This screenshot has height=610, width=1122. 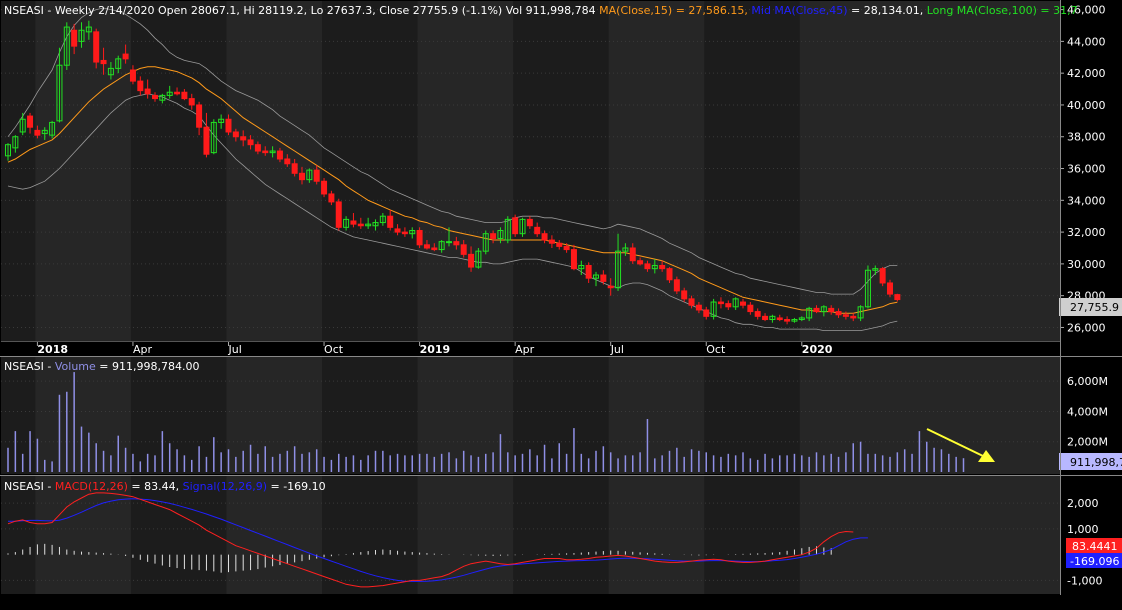 I want to click on x-tick-label: 2020, so click(x=817, y=349).